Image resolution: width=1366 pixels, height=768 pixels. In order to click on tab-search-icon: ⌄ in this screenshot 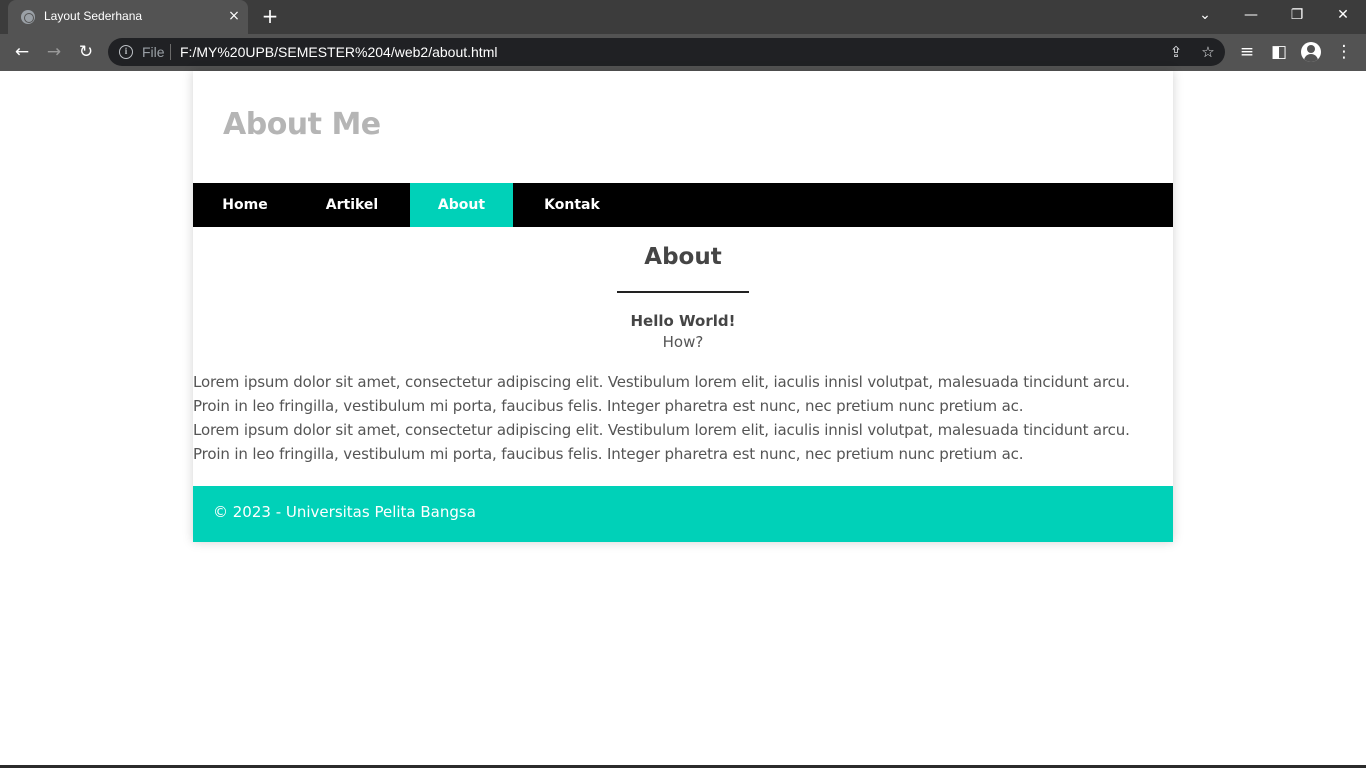, I will do `click(1205, 17)`.